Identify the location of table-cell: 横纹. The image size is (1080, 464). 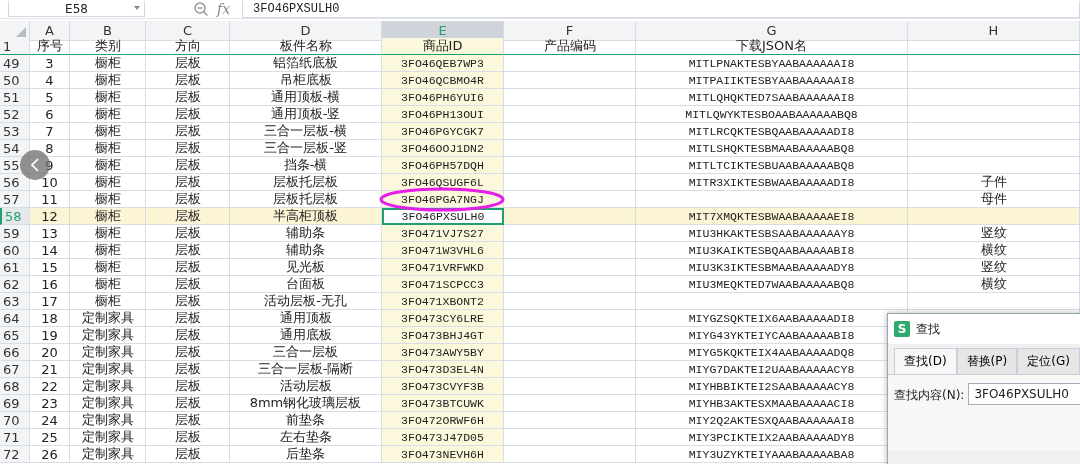
(994, 250).